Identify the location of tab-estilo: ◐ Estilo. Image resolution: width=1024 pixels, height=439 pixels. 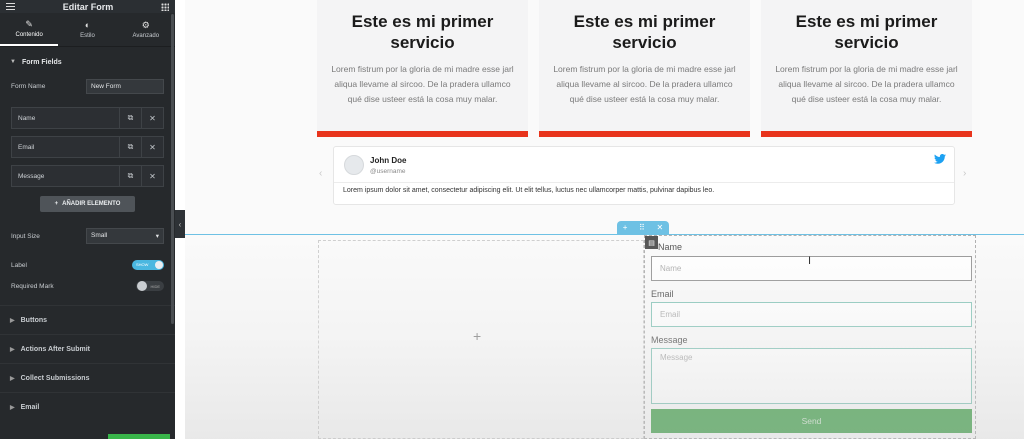
(87, 29).